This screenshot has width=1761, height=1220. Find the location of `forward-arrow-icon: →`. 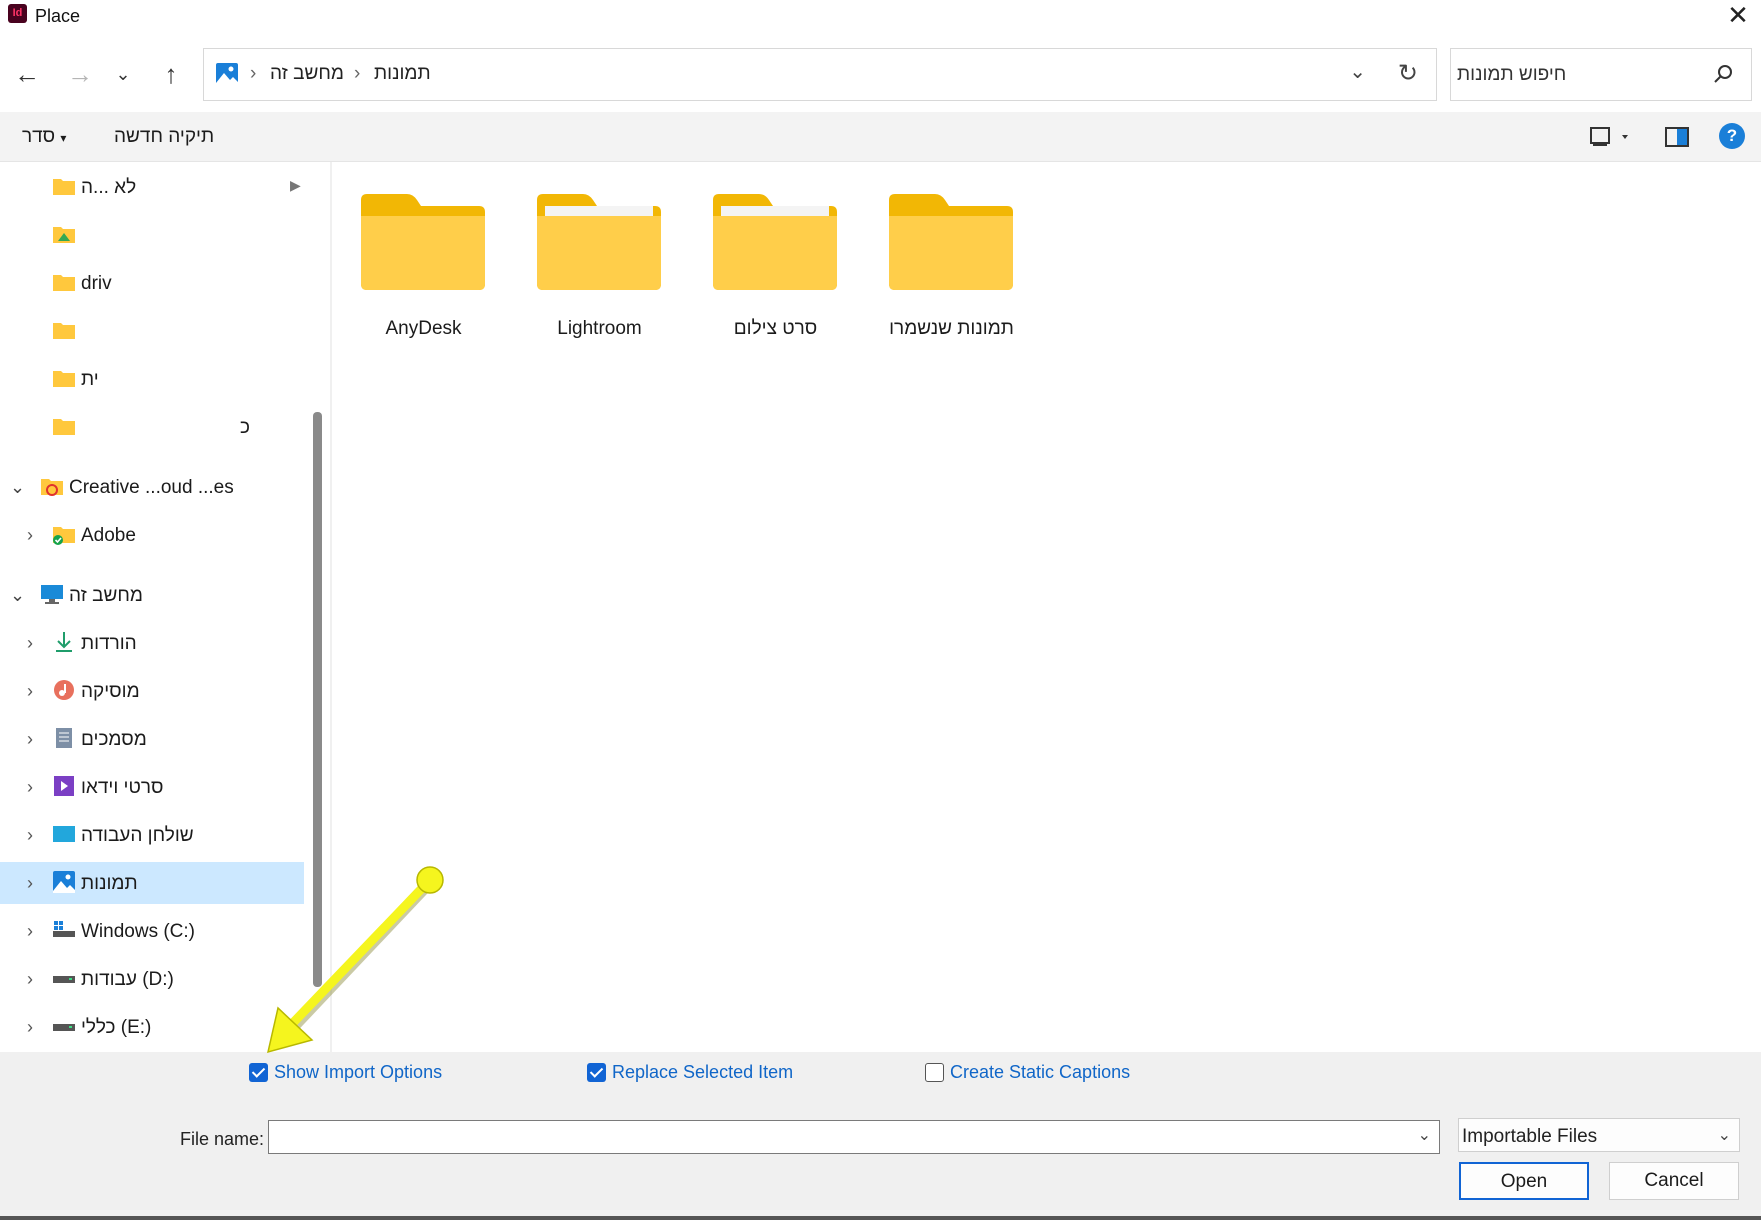

forward-arrow-icon: → is located at coordinates (80, 75).